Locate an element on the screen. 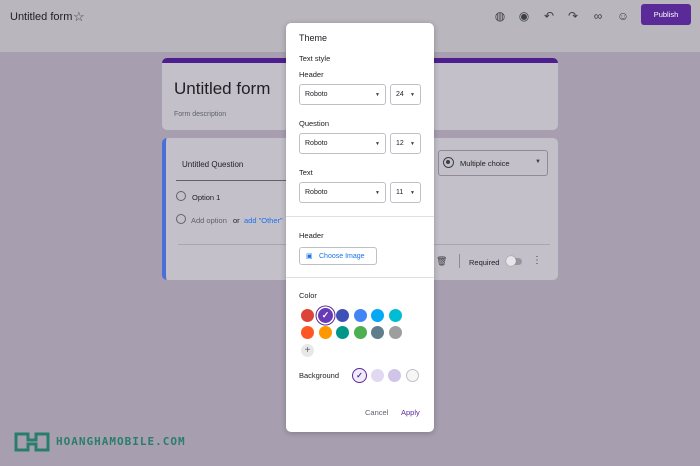 This screenshot has width=700, height=466. option-1-field: Option 1 is located at coordinates (206, 197).